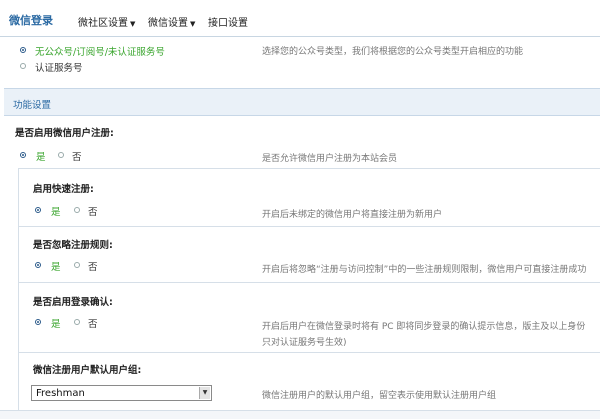  Describe the element at coordinates (59, 68) in the screenshot. I see `account-type-label-verified: 认证服务号` at that location.